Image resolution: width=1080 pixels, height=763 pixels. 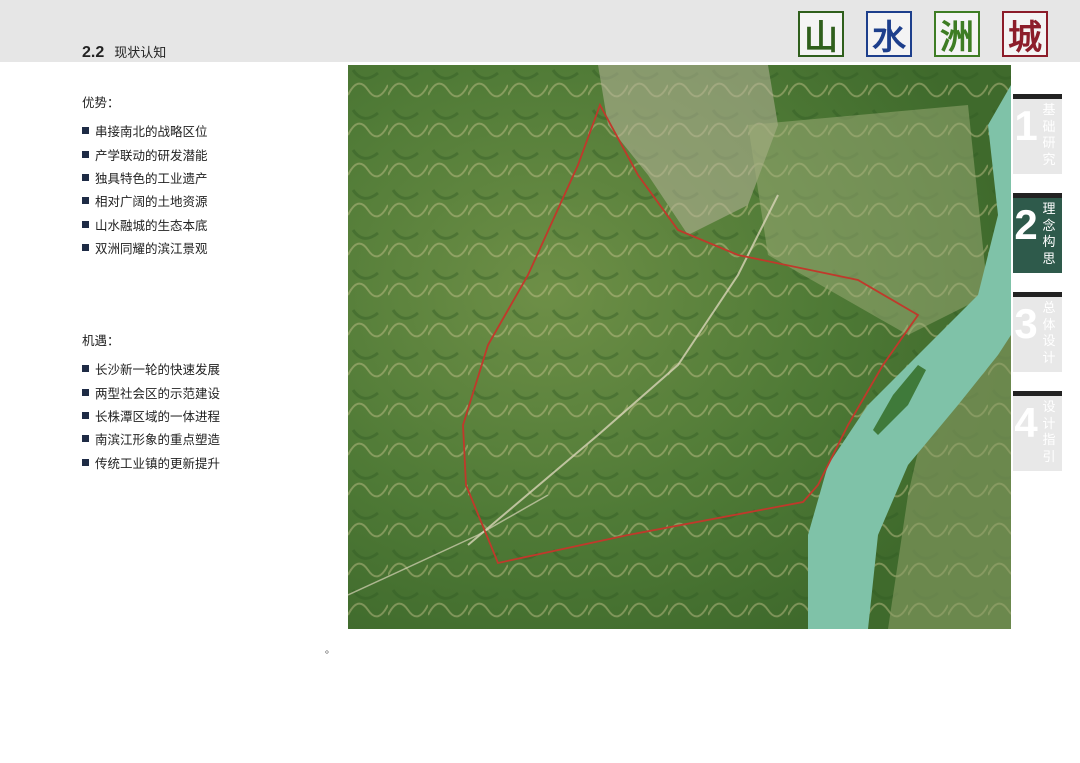 I want to click on list-item: 串接南北的战略区位, so click(x=145, y=130).